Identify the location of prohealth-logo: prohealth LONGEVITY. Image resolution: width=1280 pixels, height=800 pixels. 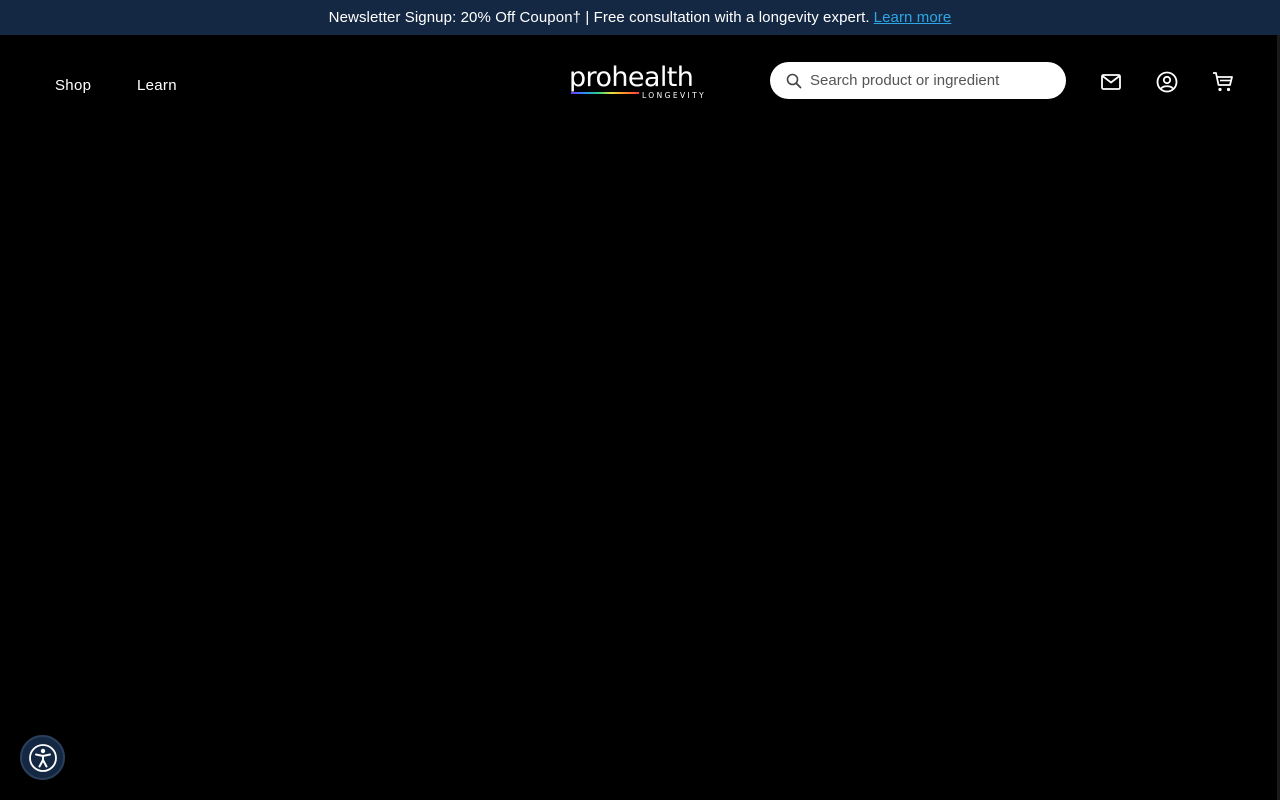
(637, 81).